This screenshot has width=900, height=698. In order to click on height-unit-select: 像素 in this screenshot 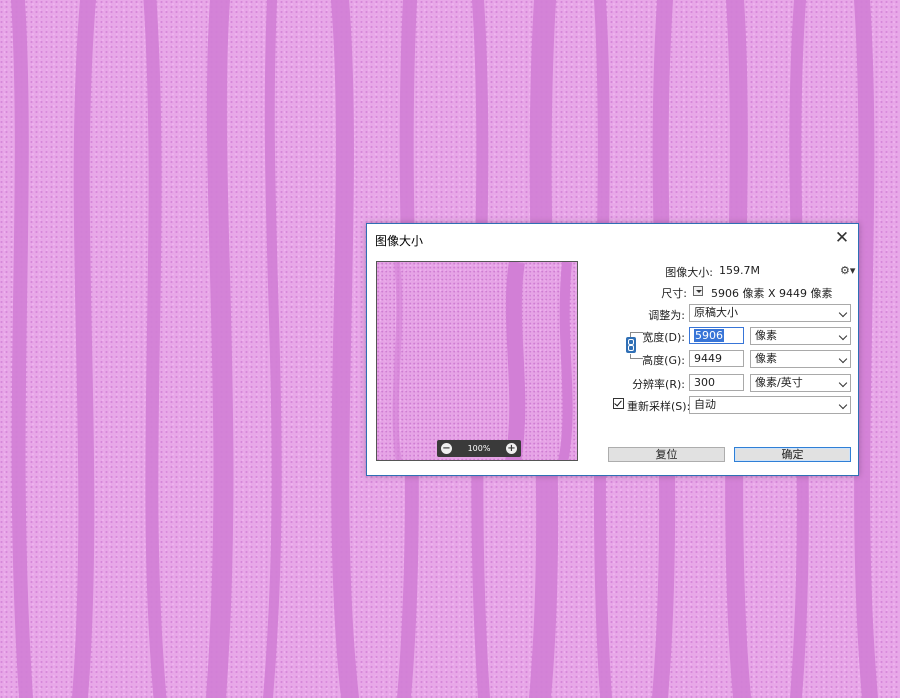, I will do `click(800, 359)`.